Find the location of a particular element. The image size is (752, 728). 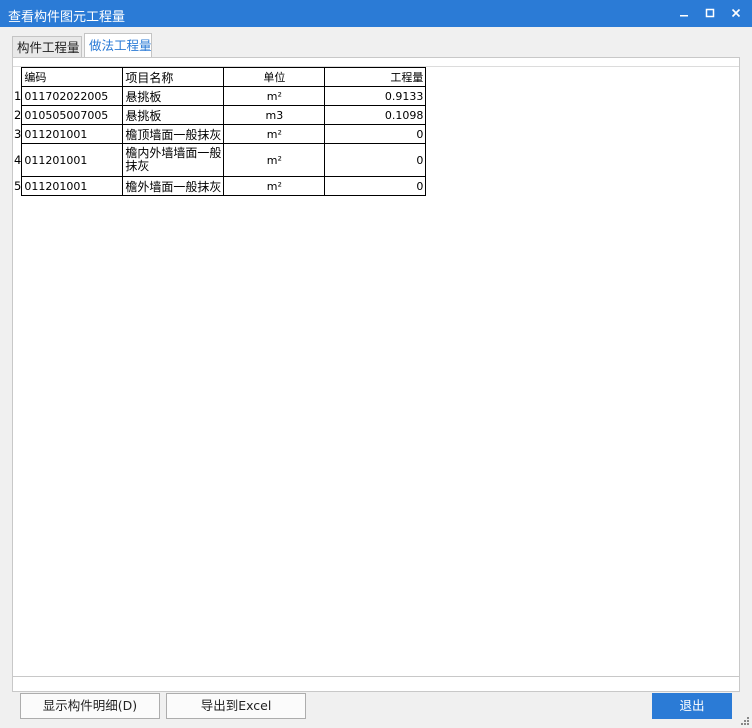

table-header-row: 编码 项目名称 单位 工程量 is located at coordinates (220, 77).